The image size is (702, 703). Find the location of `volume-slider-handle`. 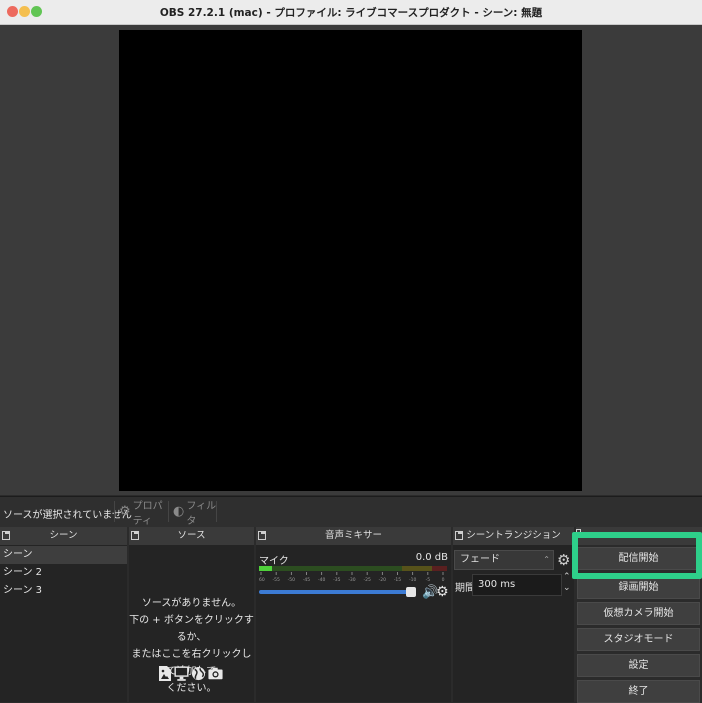

volume-slider-handle is located at coordinates (411, 592).